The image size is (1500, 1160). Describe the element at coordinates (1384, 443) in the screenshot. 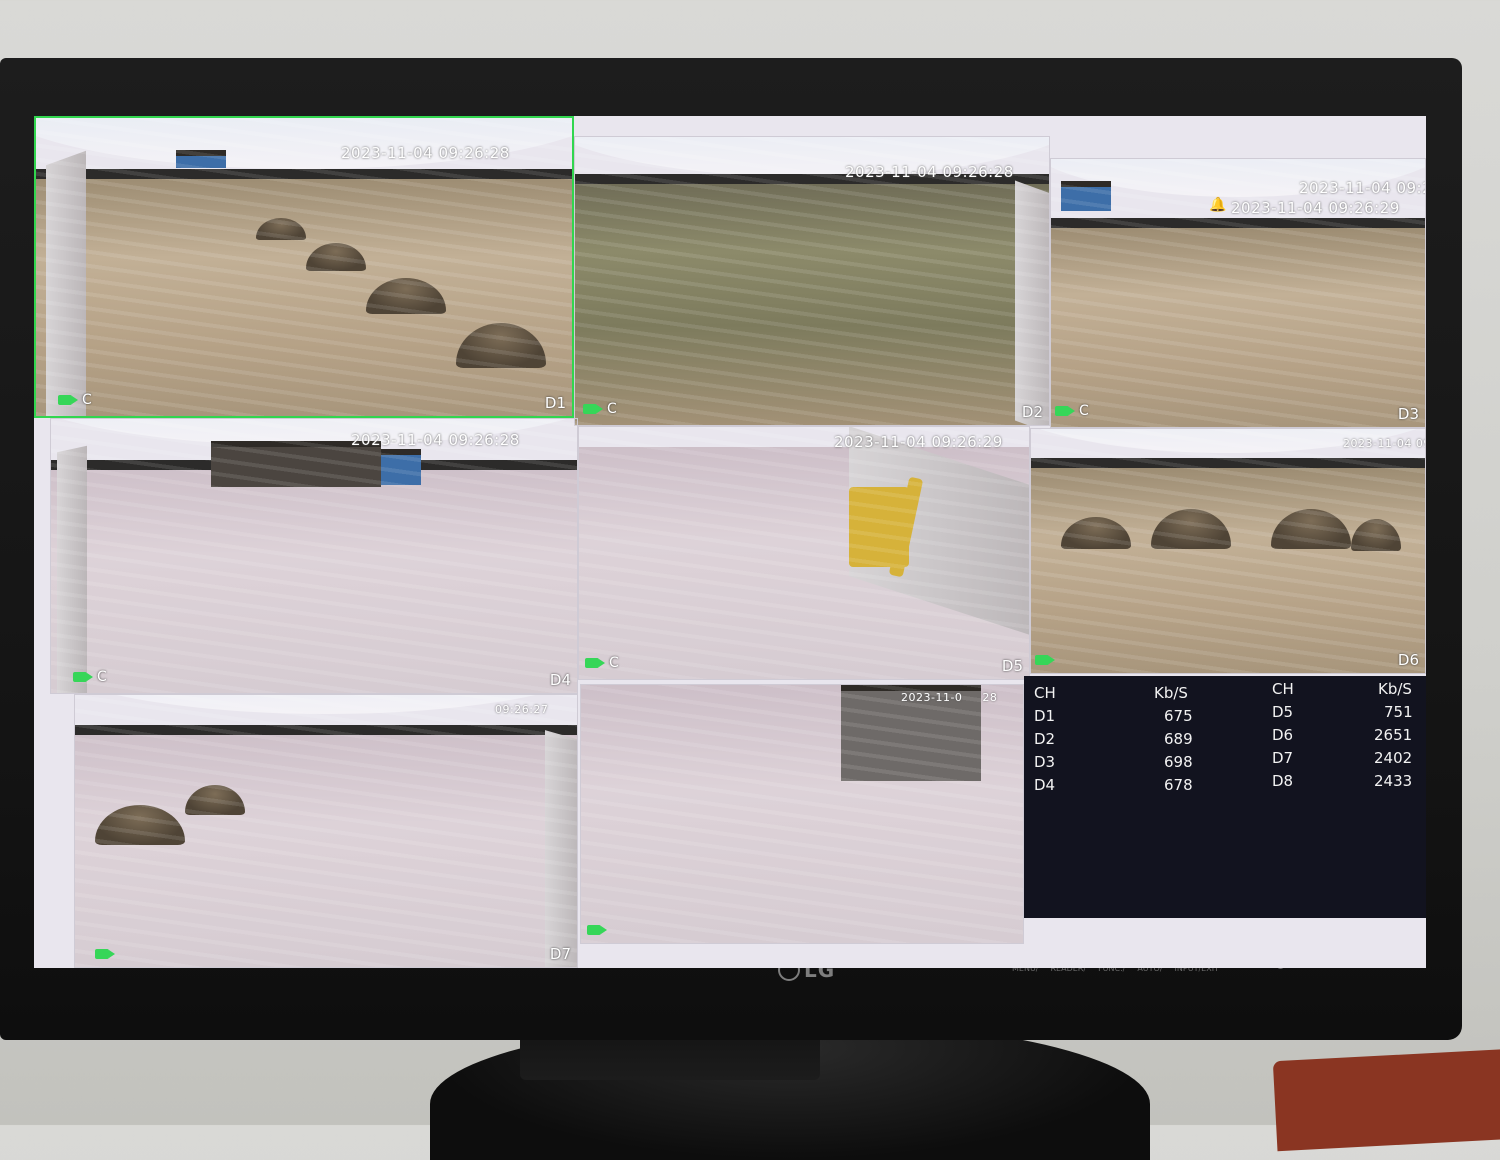

I see `timestamp-d6: 2023-11-04 09:28:28` at that location.